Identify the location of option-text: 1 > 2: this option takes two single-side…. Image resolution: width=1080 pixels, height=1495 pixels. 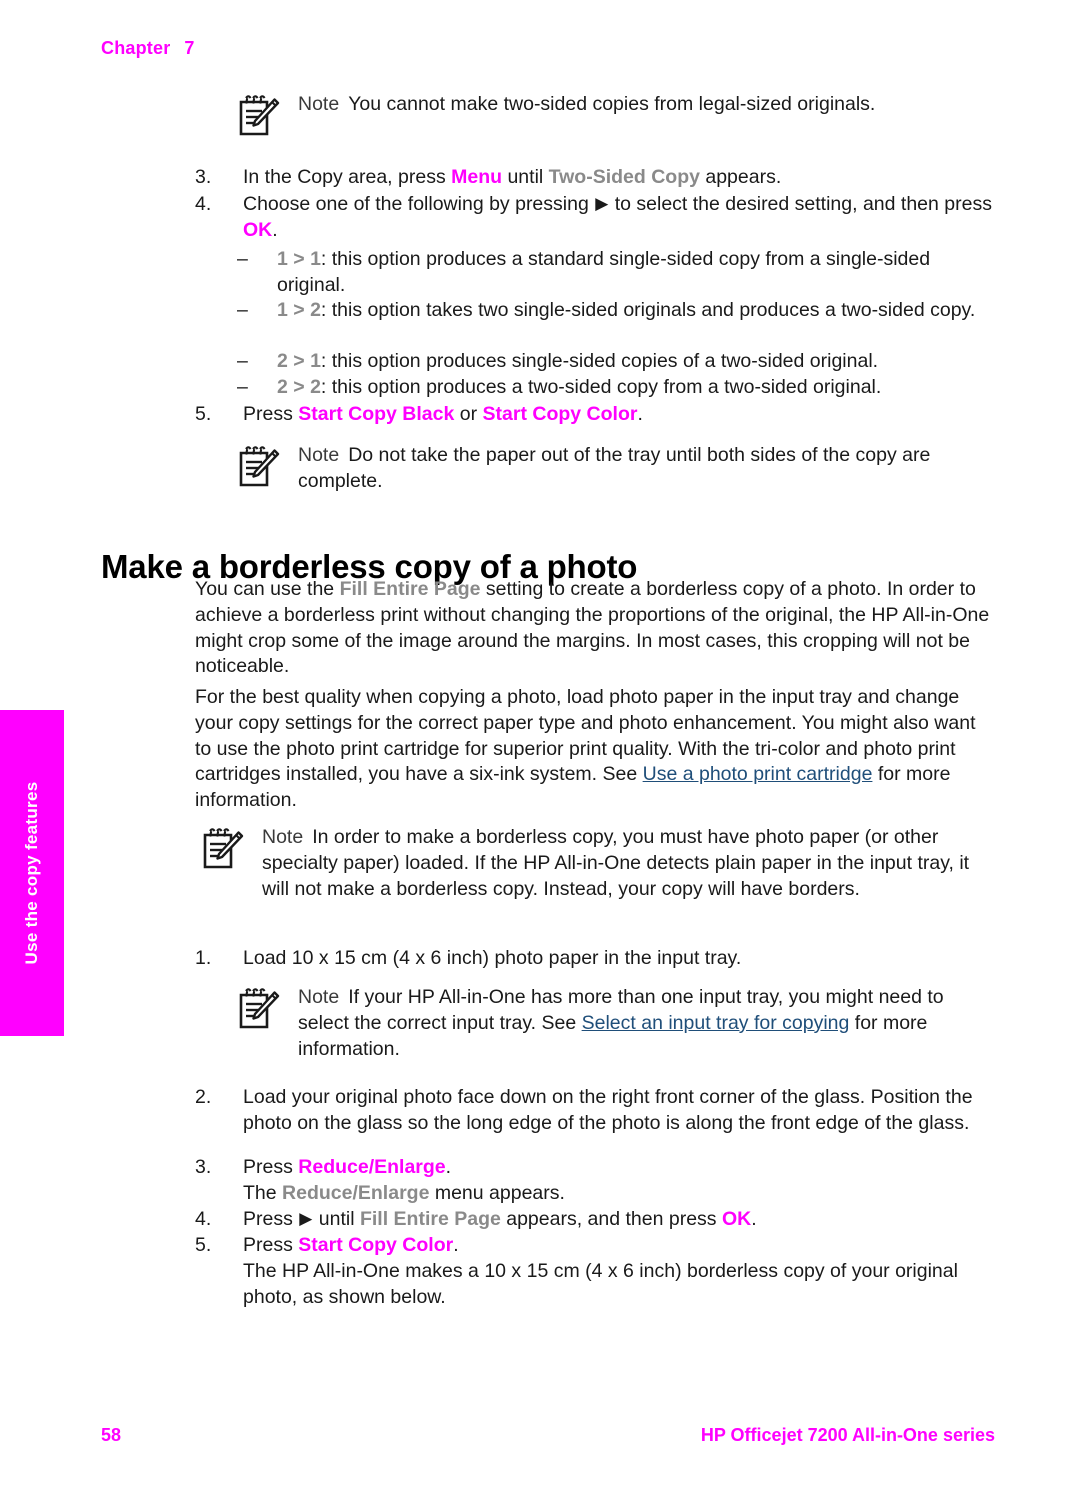
(637, 311).